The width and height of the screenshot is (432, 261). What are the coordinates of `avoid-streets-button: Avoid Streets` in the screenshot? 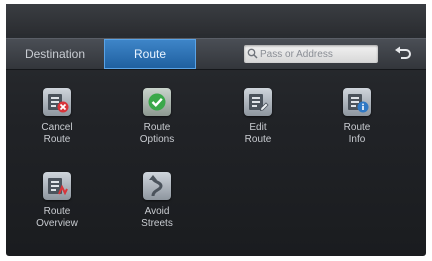 It's located at (157, 204).